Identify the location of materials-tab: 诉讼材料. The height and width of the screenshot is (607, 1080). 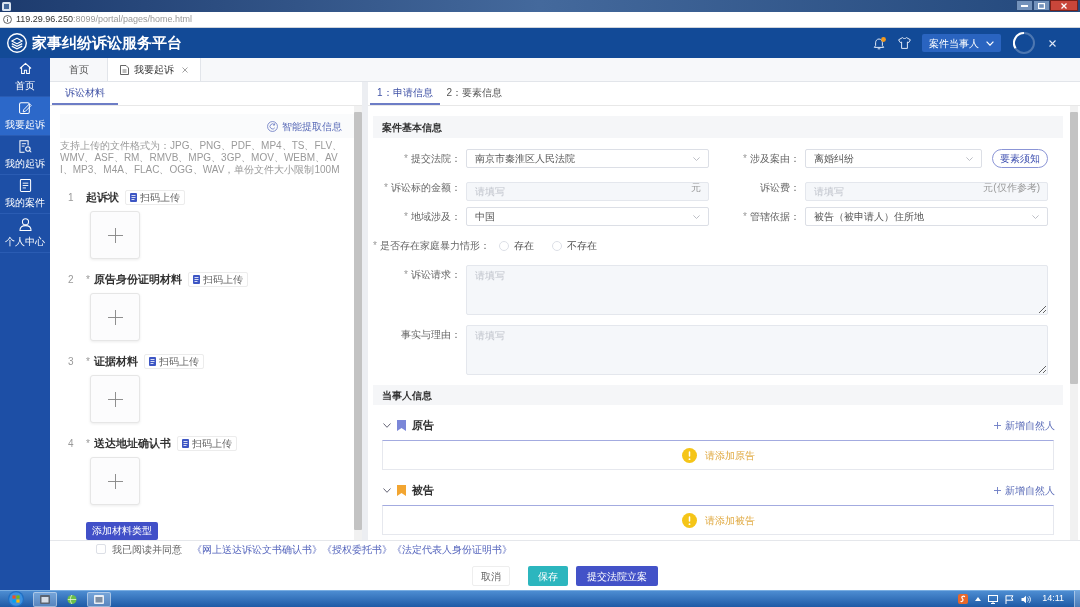
(85, 93).